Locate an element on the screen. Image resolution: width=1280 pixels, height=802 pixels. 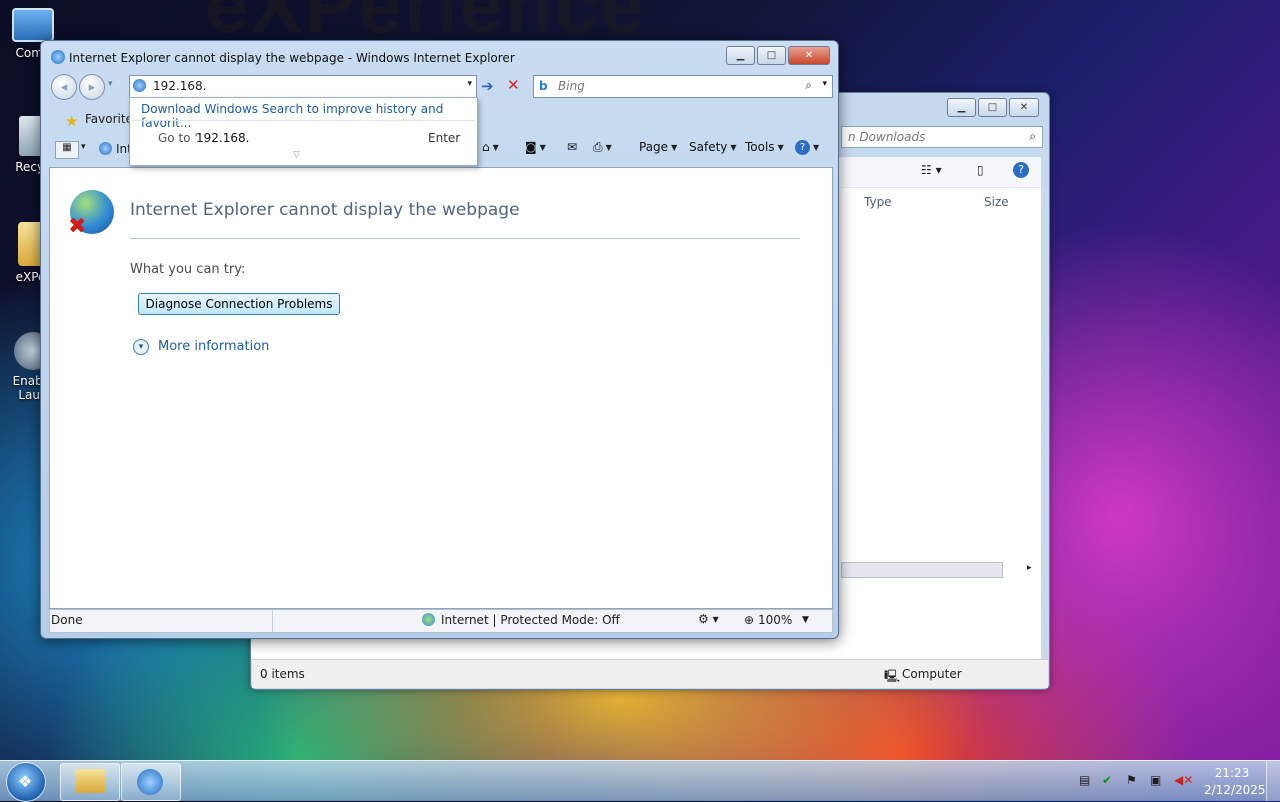
column-header-size: Size is located at coordinates (996, 202).